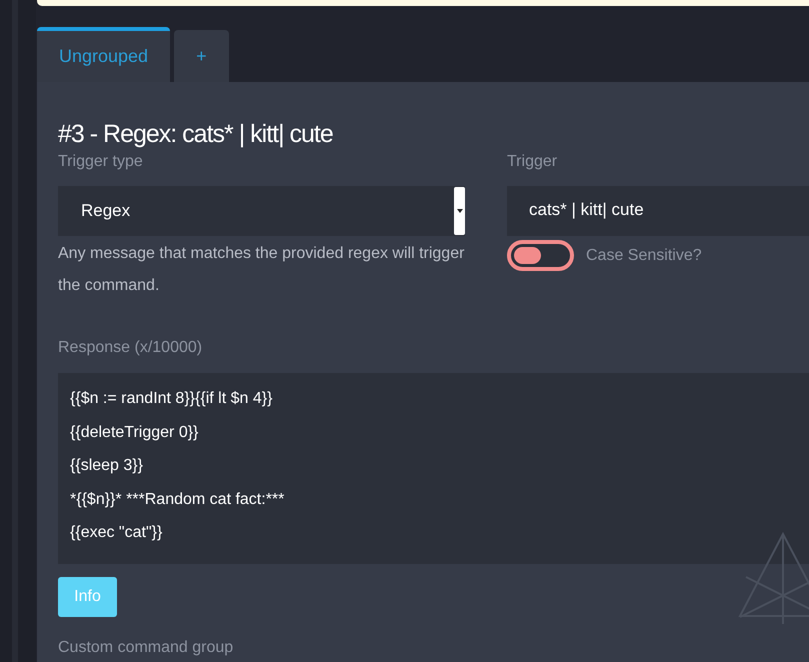 Image resolution: width=809 pixels, height=662 pixels. What do you see at coordinates (532, 162) in the screenshot?
I see `field-label: Trigger` at bounding box center [532, 162].